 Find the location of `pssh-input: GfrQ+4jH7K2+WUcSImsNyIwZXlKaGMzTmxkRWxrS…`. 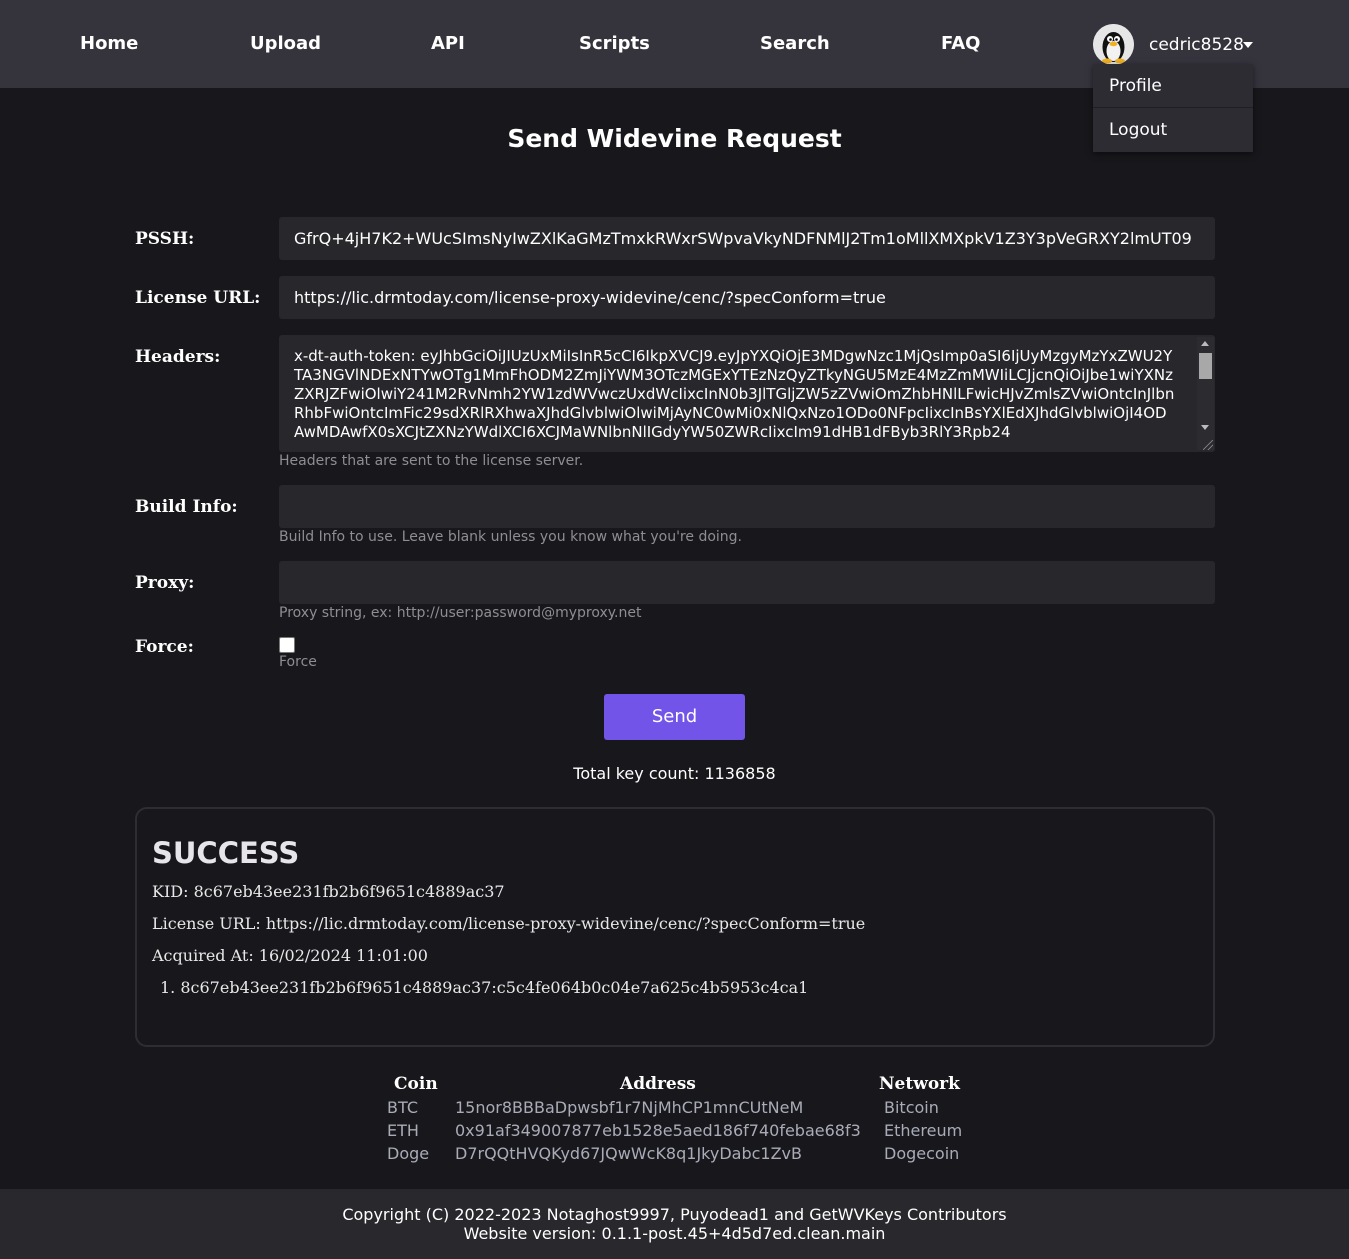

pssh-input: GfrQ+4jH7K2+WUcSImsNyIwZXlKaGMzTmxkRWxrS… is located at coordinates (747, 238).